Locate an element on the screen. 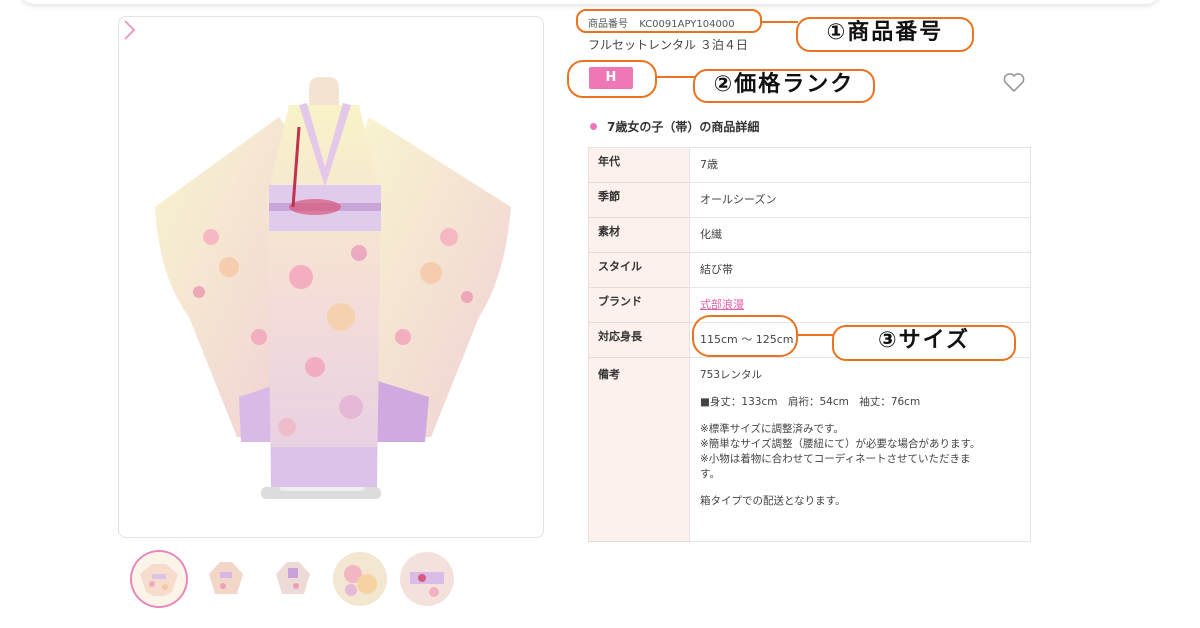 The height and width of the screenshot is (628, 1200). row-value: オールシーズン is located at coordinates (860, 200).